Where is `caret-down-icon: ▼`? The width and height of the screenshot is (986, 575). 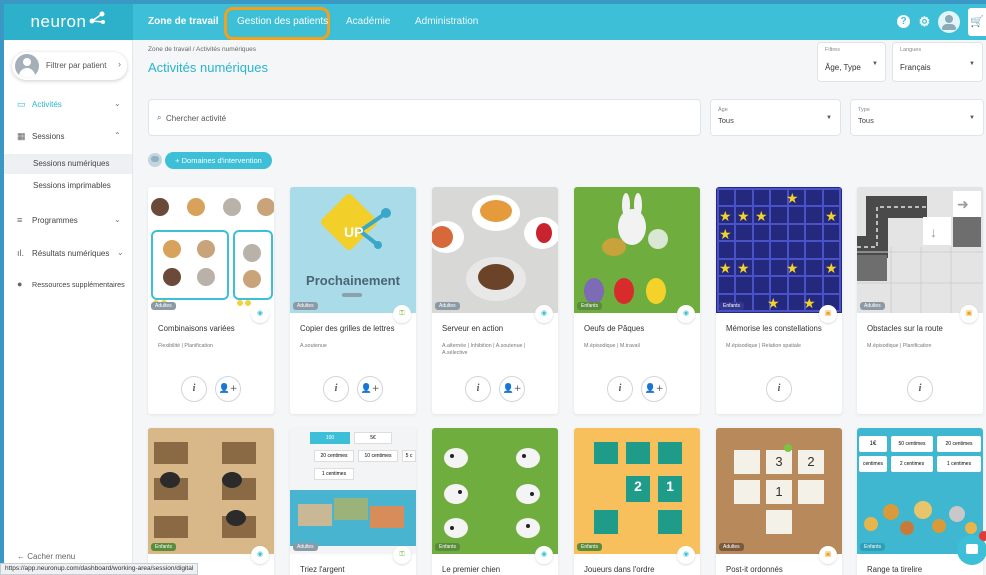 caret-down-icon: ▼ is located at coordinates (875, 64).